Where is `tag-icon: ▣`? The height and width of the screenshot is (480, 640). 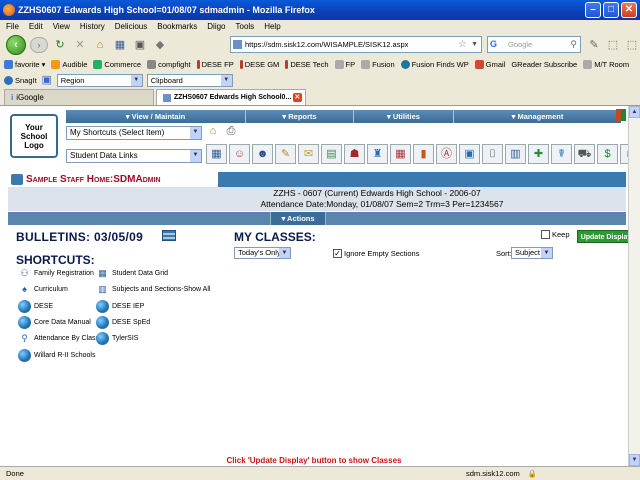 tag-icon: ▣ is located at coordinates (140, 45).